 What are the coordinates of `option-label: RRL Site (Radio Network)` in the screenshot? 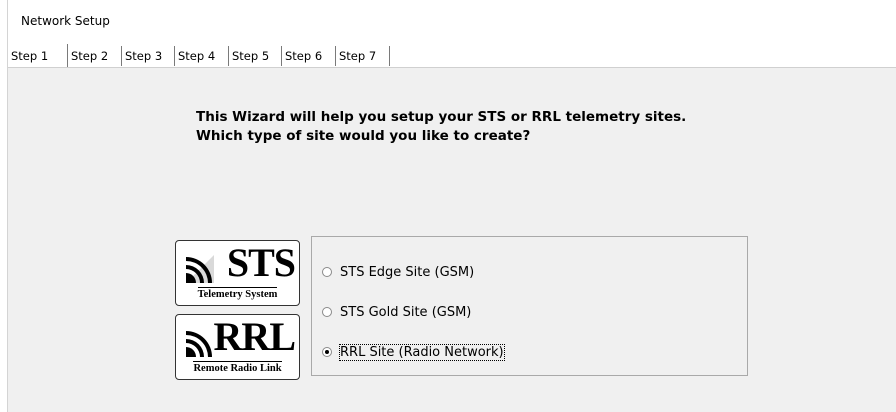 It's located at (422, 352).